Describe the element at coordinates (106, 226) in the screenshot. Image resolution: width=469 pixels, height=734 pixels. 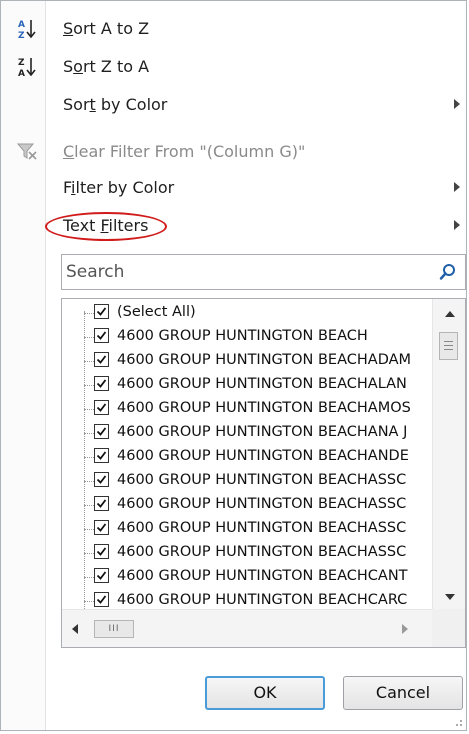
I see `highlight-oval` at that location.